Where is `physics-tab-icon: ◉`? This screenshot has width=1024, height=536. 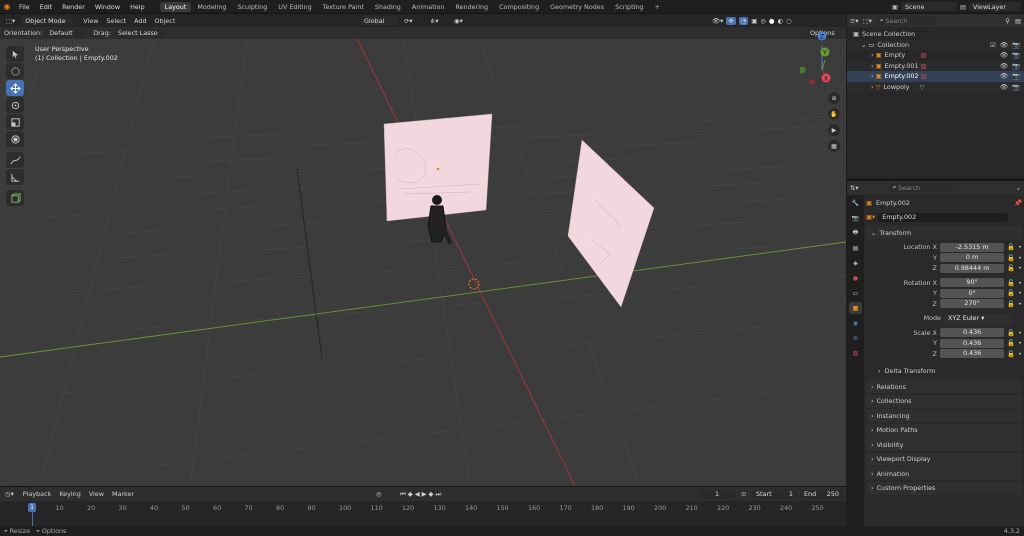 physics-tab-icon: ◉ is located at coordinates (855, 323).